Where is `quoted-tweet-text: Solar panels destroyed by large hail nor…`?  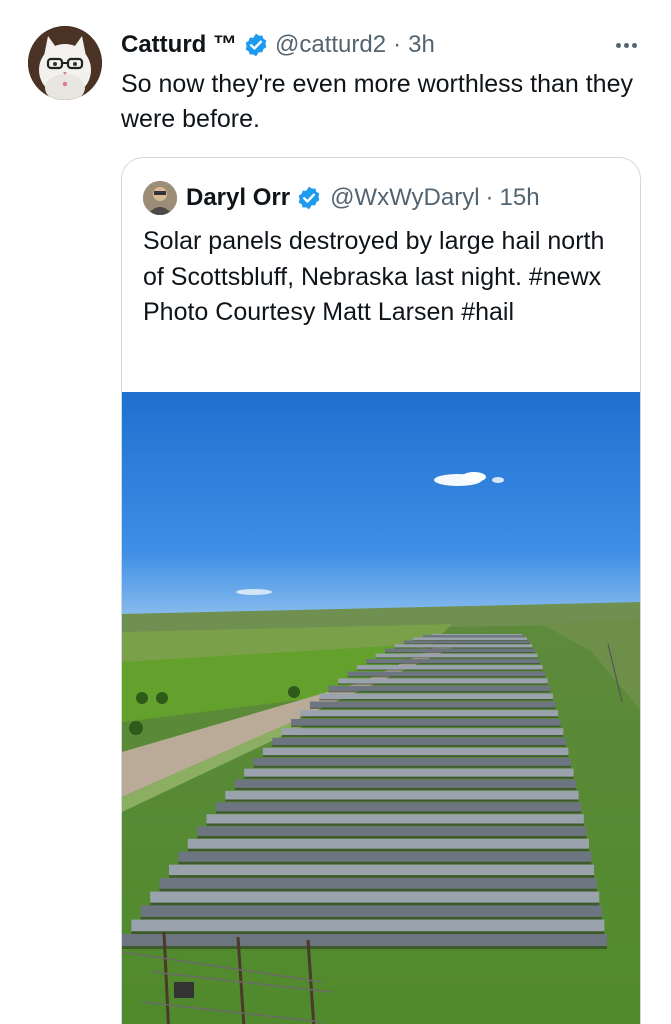 quoted-tweet-text: Solar panels destroyed by large hail nor… is located at coordinates (374, 276).